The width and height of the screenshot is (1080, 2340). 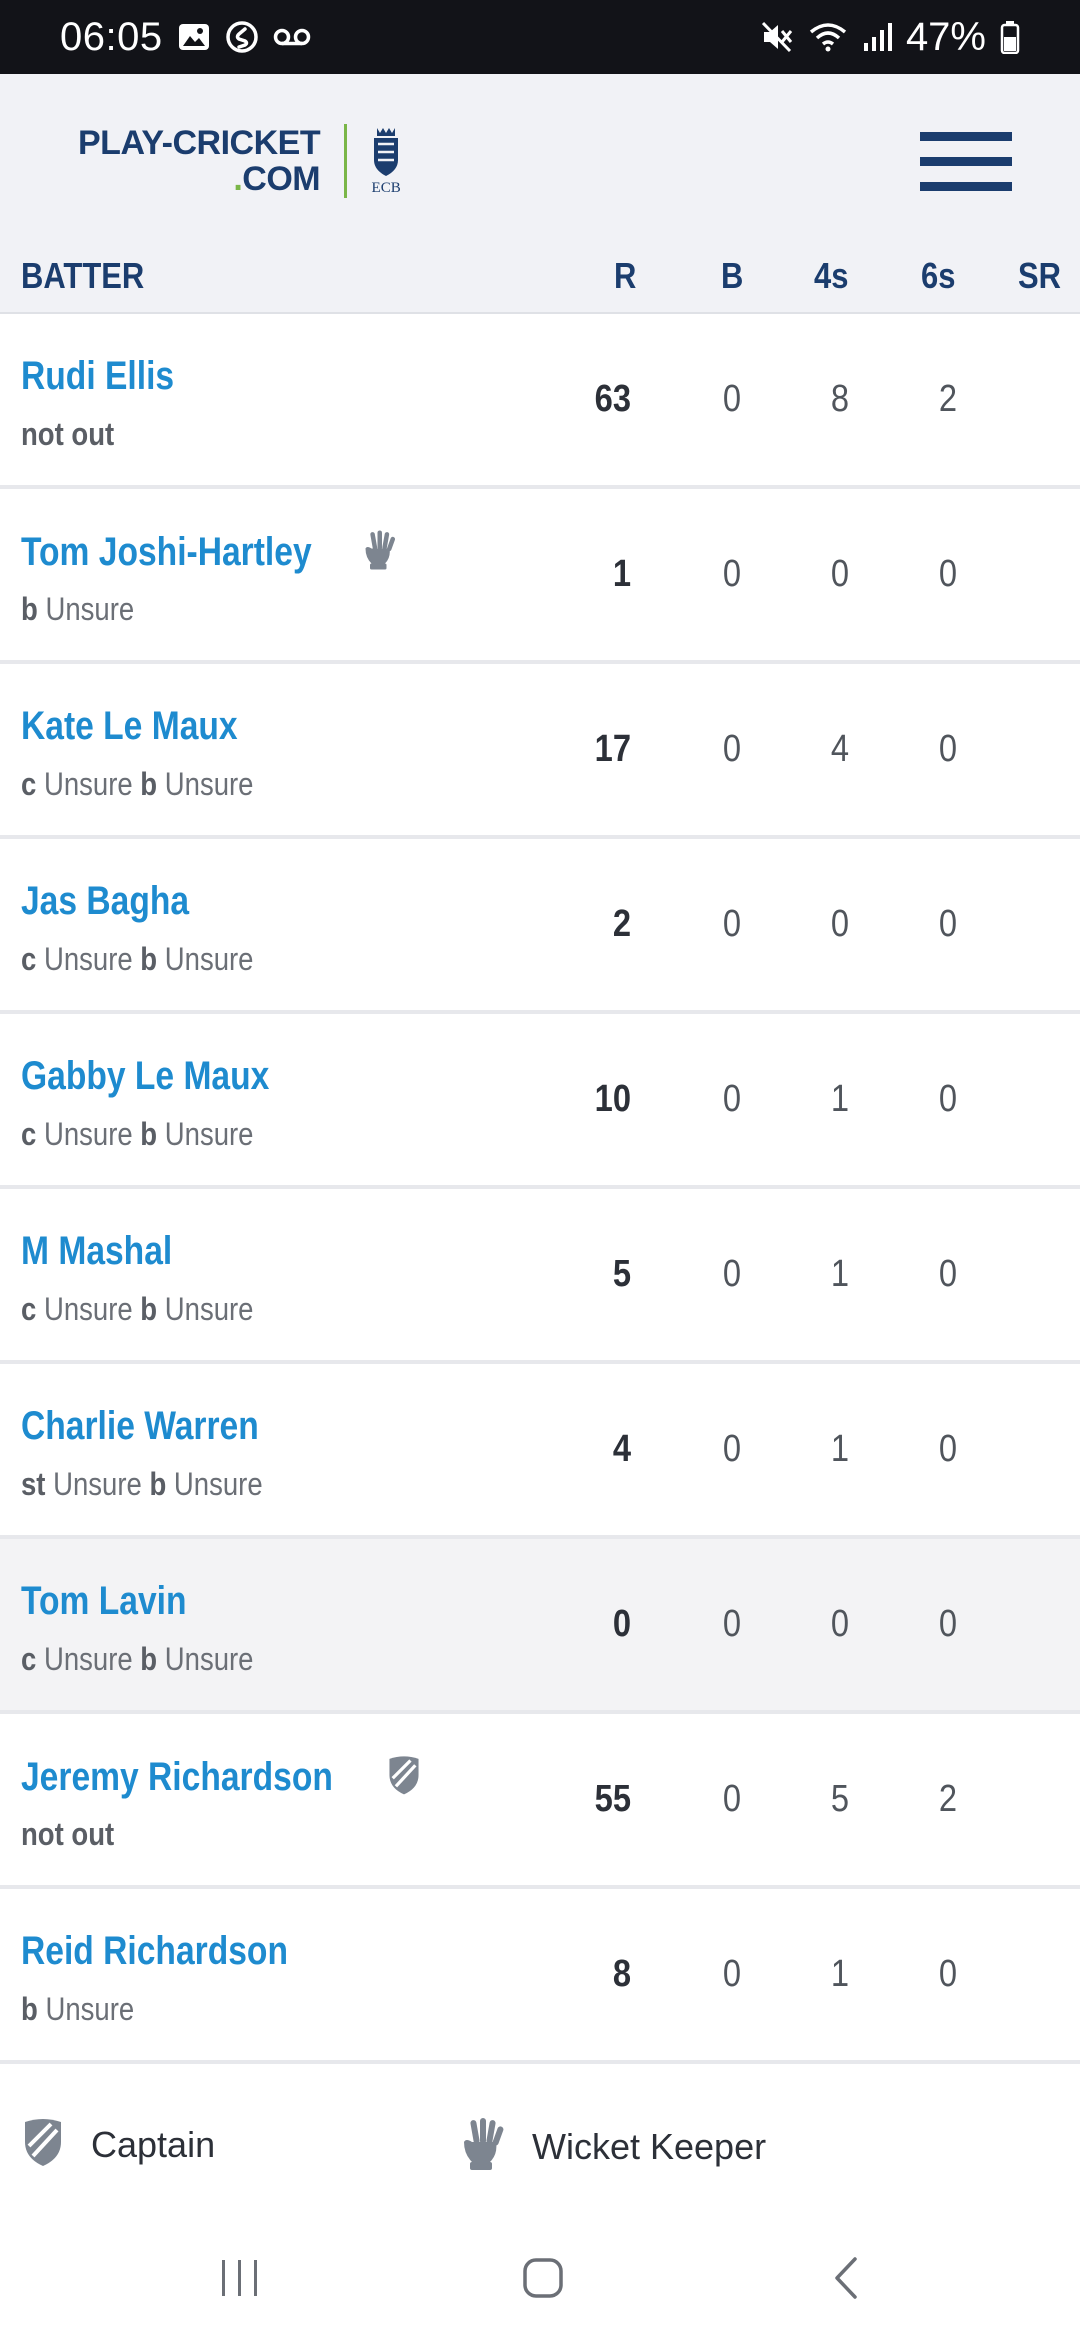 I want to click on captain-shield-icon, so click(x=43, y=2144).